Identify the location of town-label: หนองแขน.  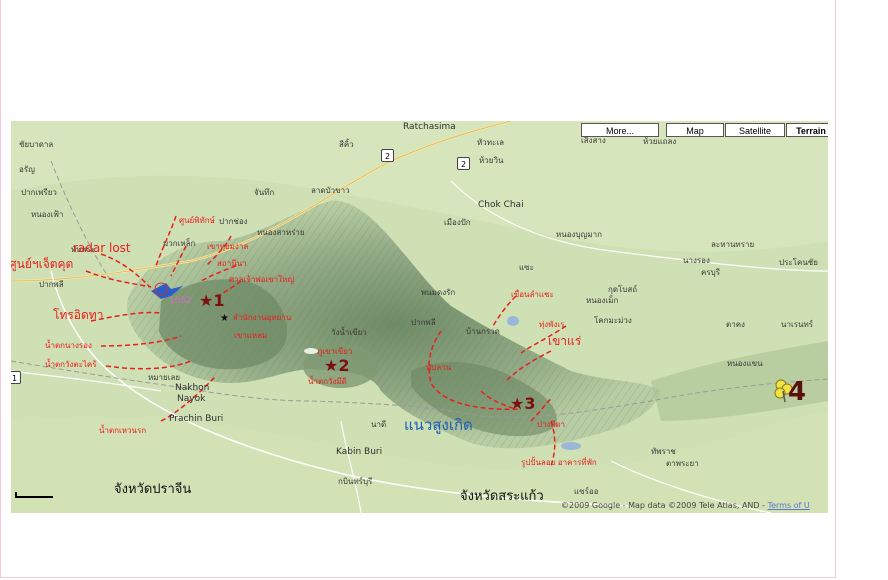
(745, 363).